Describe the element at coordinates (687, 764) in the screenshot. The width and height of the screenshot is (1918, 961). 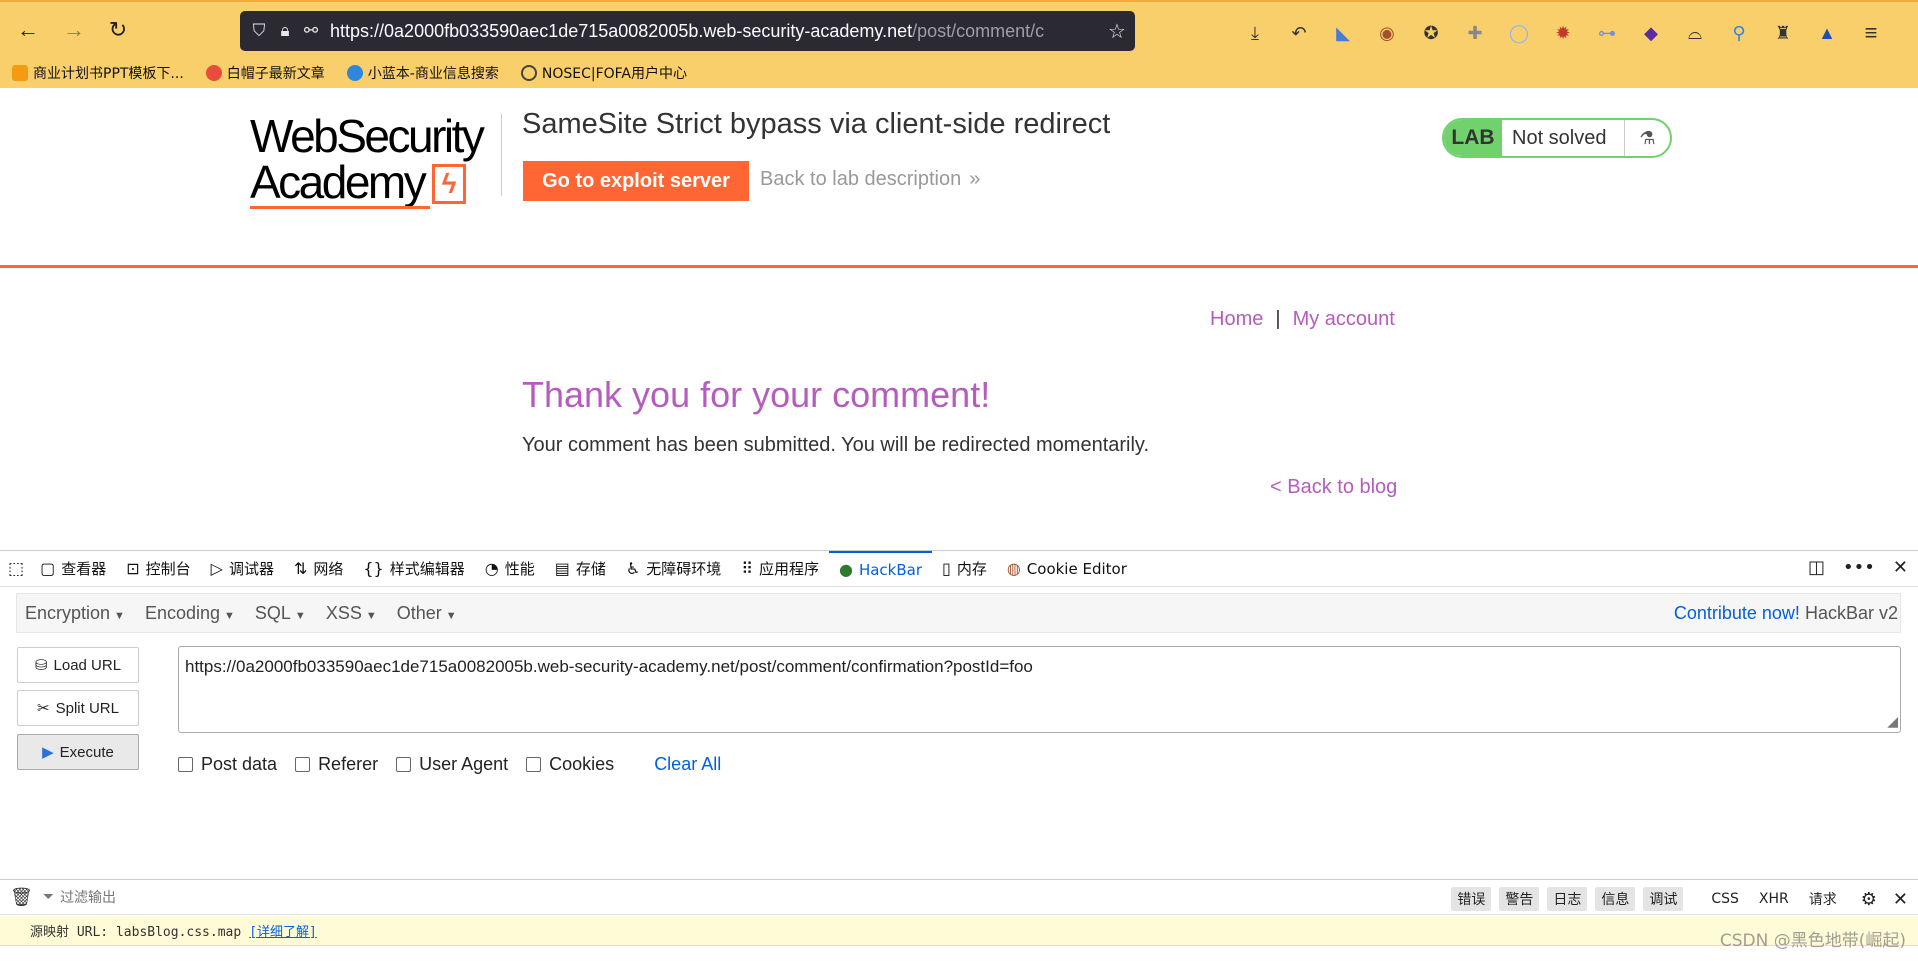
I see `clear-all-link: Clear All` at that location.